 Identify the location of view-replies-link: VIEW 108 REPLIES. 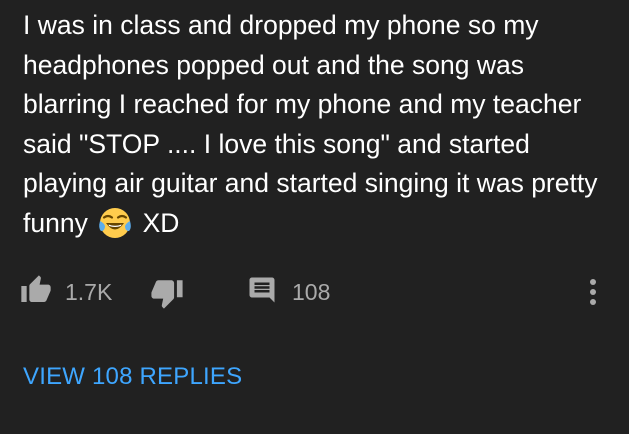
(132, 377).